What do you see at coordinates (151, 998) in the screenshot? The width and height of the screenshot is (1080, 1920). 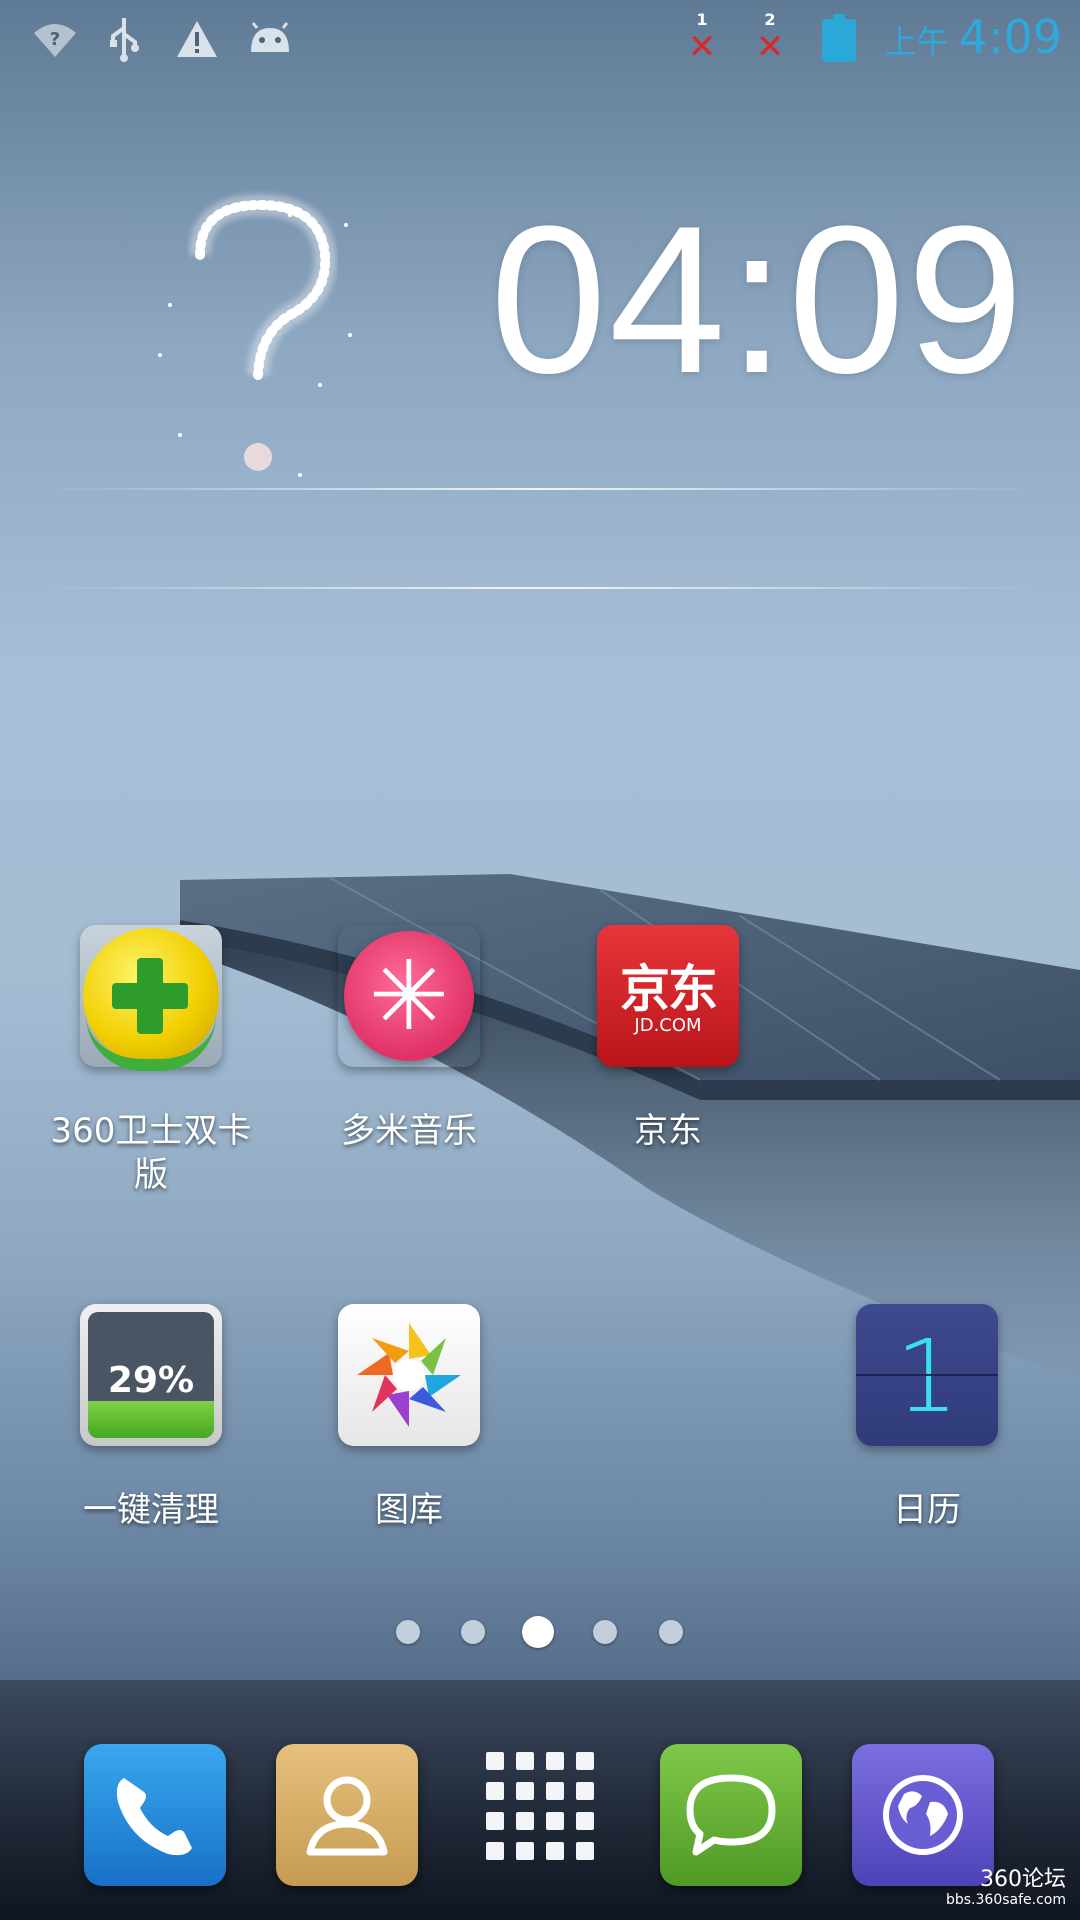 I see `360-security-icon` at bounding box center [151, 998].